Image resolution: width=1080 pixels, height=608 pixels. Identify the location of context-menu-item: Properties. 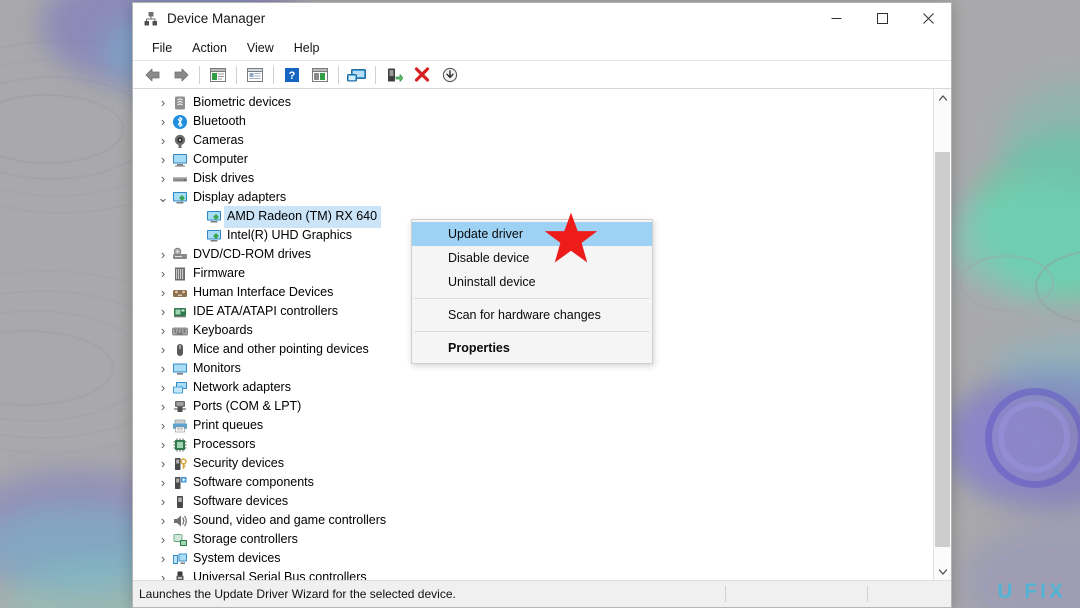
(532, 348).